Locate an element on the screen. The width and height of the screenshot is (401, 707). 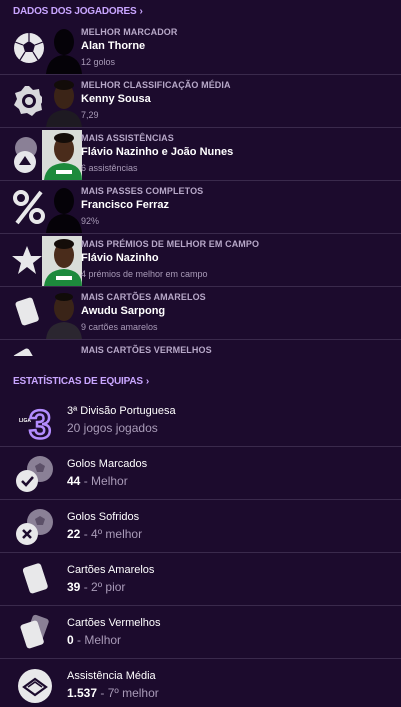
players-section-title: DADOS DOS JOGADORES is located at coordinates (75, 11).